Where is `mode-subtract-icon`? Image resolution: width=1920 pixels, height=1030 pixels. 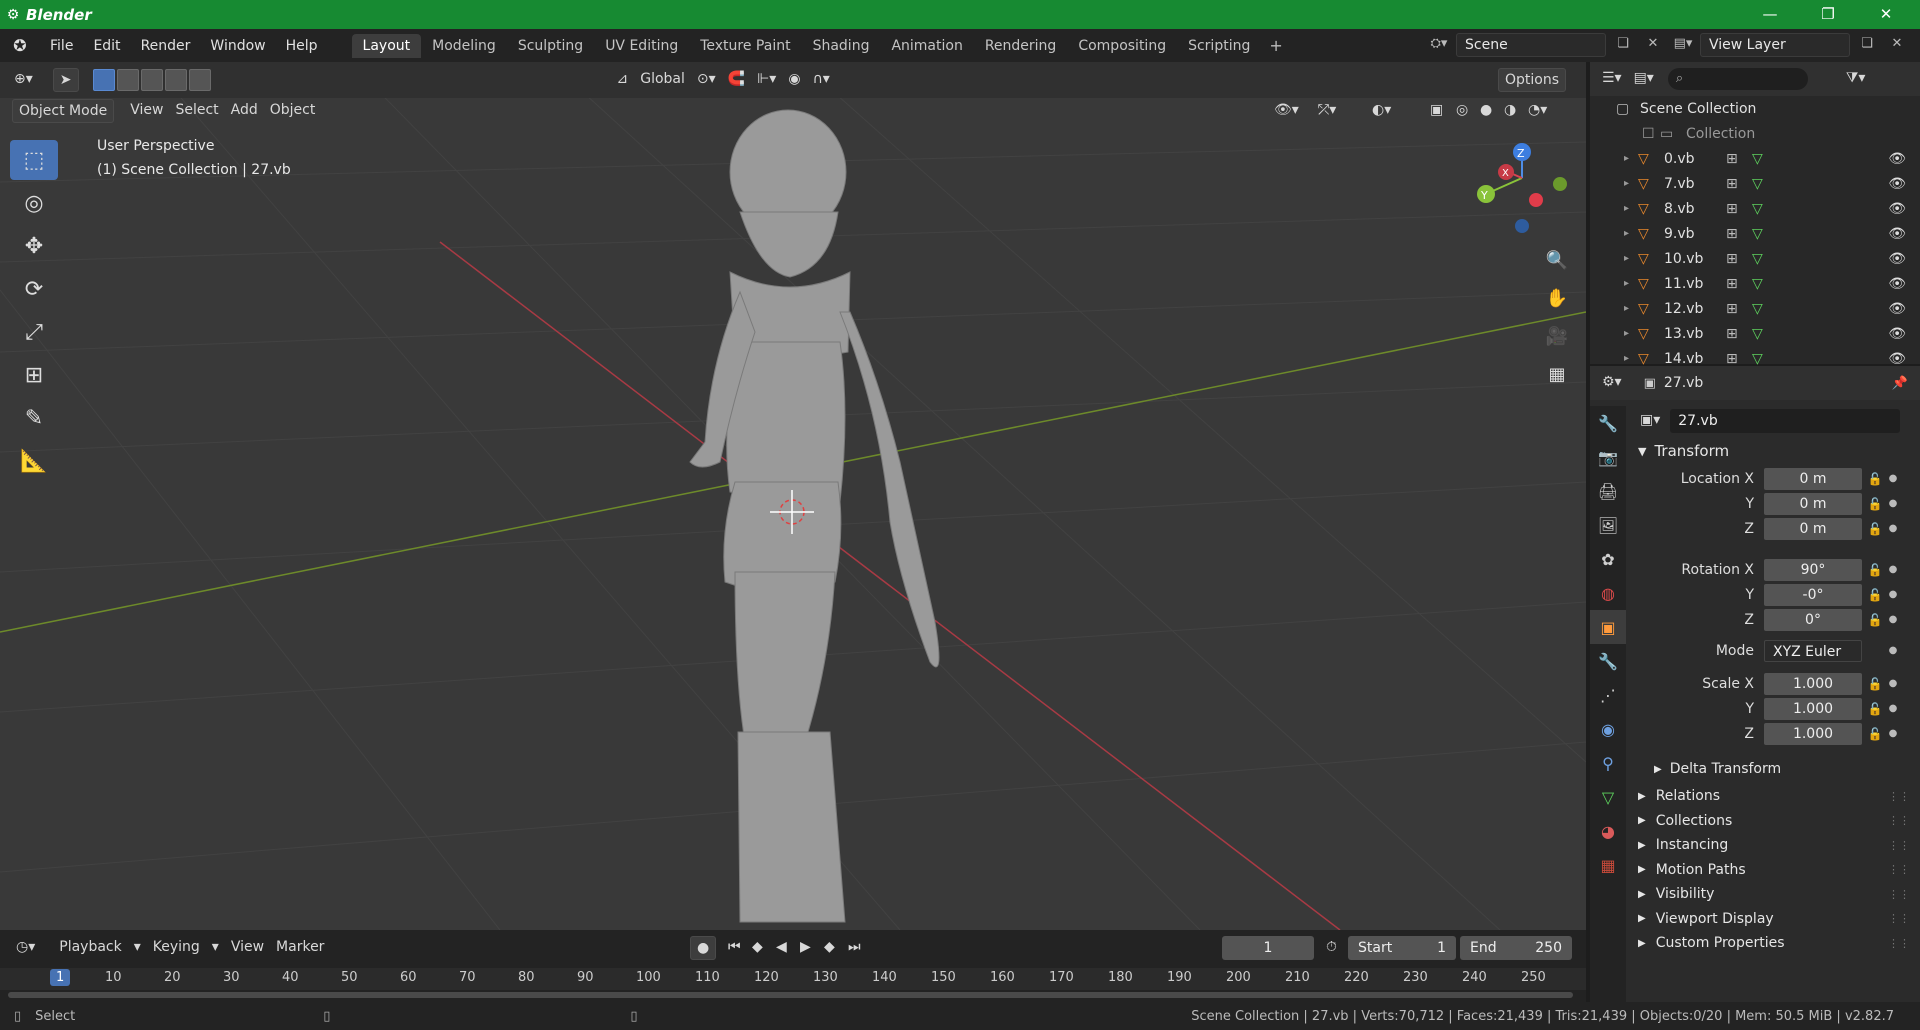
mode-subtract-icon is located at coordinates (151, 80).